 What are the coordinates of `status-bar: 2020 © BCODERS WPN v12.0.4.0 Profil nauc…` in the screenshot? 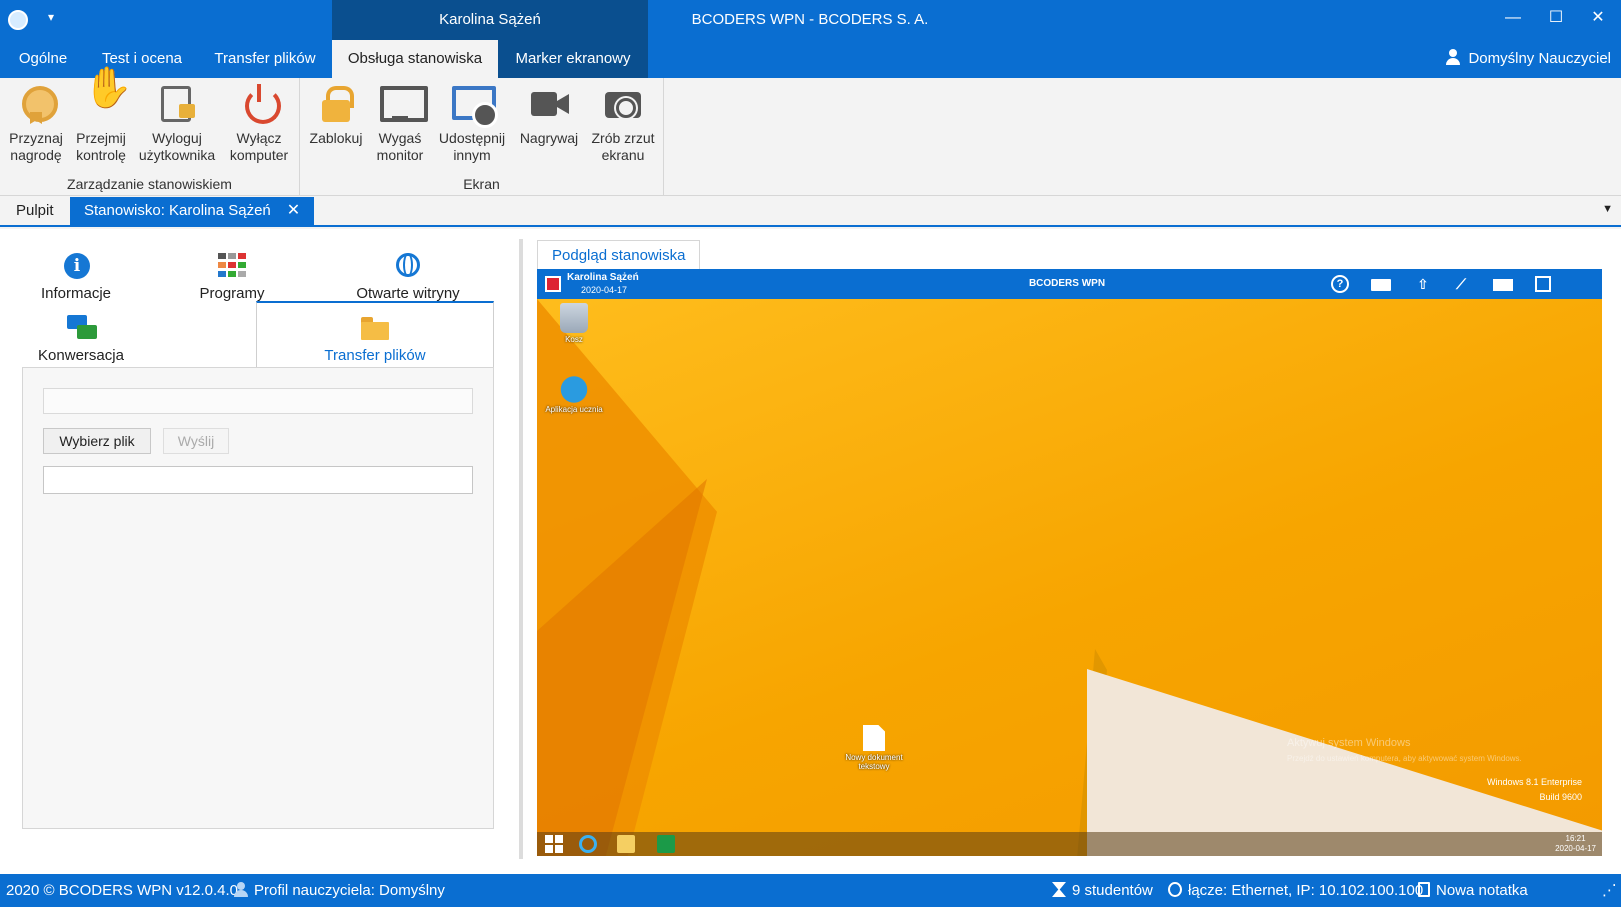 It's located at (810, 890).